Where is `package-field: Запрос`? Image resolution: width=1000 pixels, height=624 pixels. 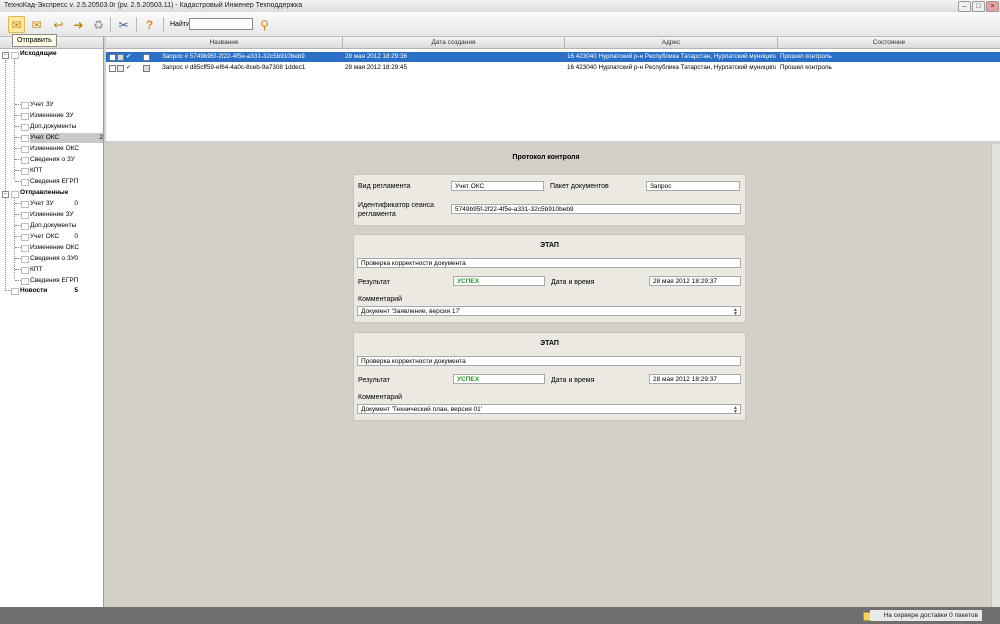
package-field: Запрос is located at coordinates (693, 186).